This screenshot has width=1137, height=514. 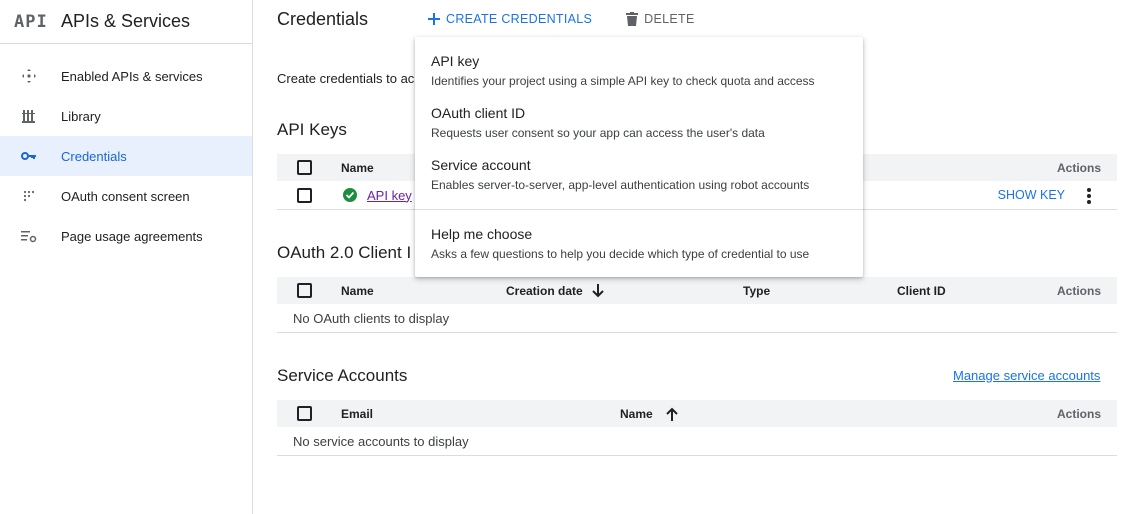 I want to click on row-checkbox, so click(x=304, y=195).